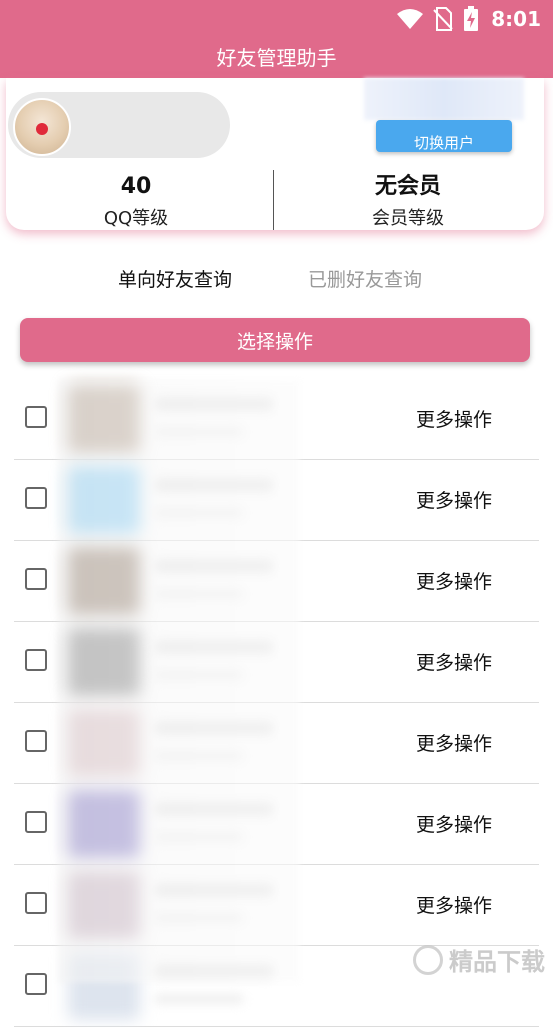 This screenshot has width=553, height=1027. I want to click on select-action-button: 选择操作, so click(275, 340).